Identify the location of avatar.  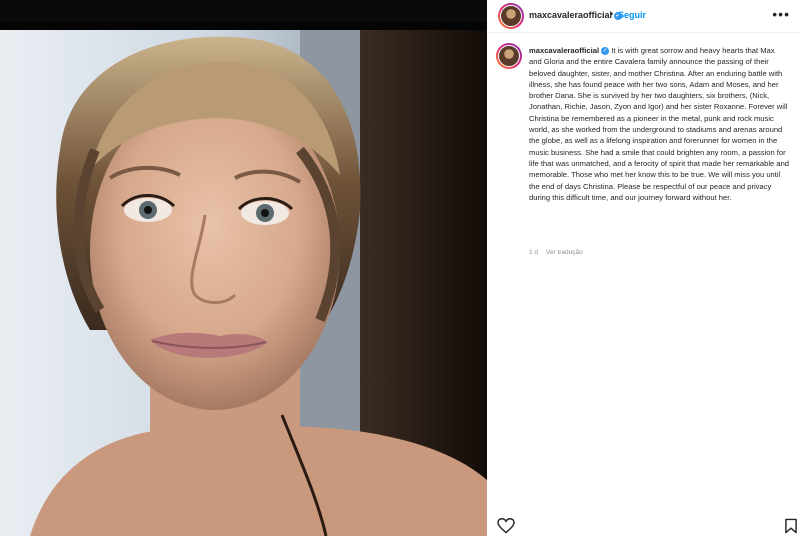
(511, 16).